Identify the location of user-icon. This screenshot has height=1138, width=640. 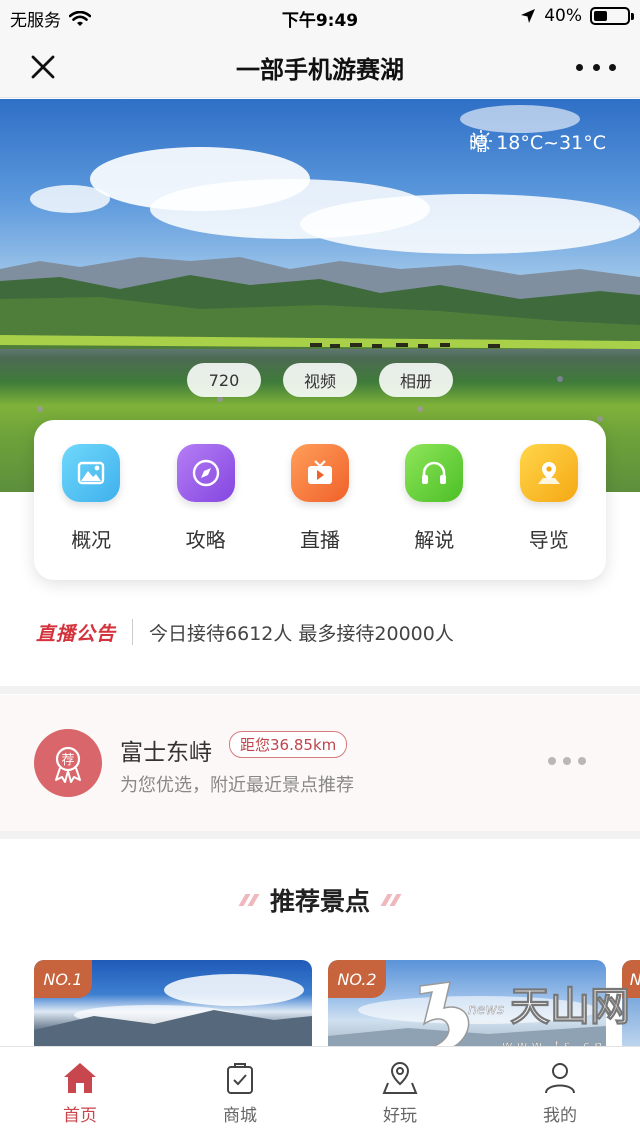
(560, 1078).